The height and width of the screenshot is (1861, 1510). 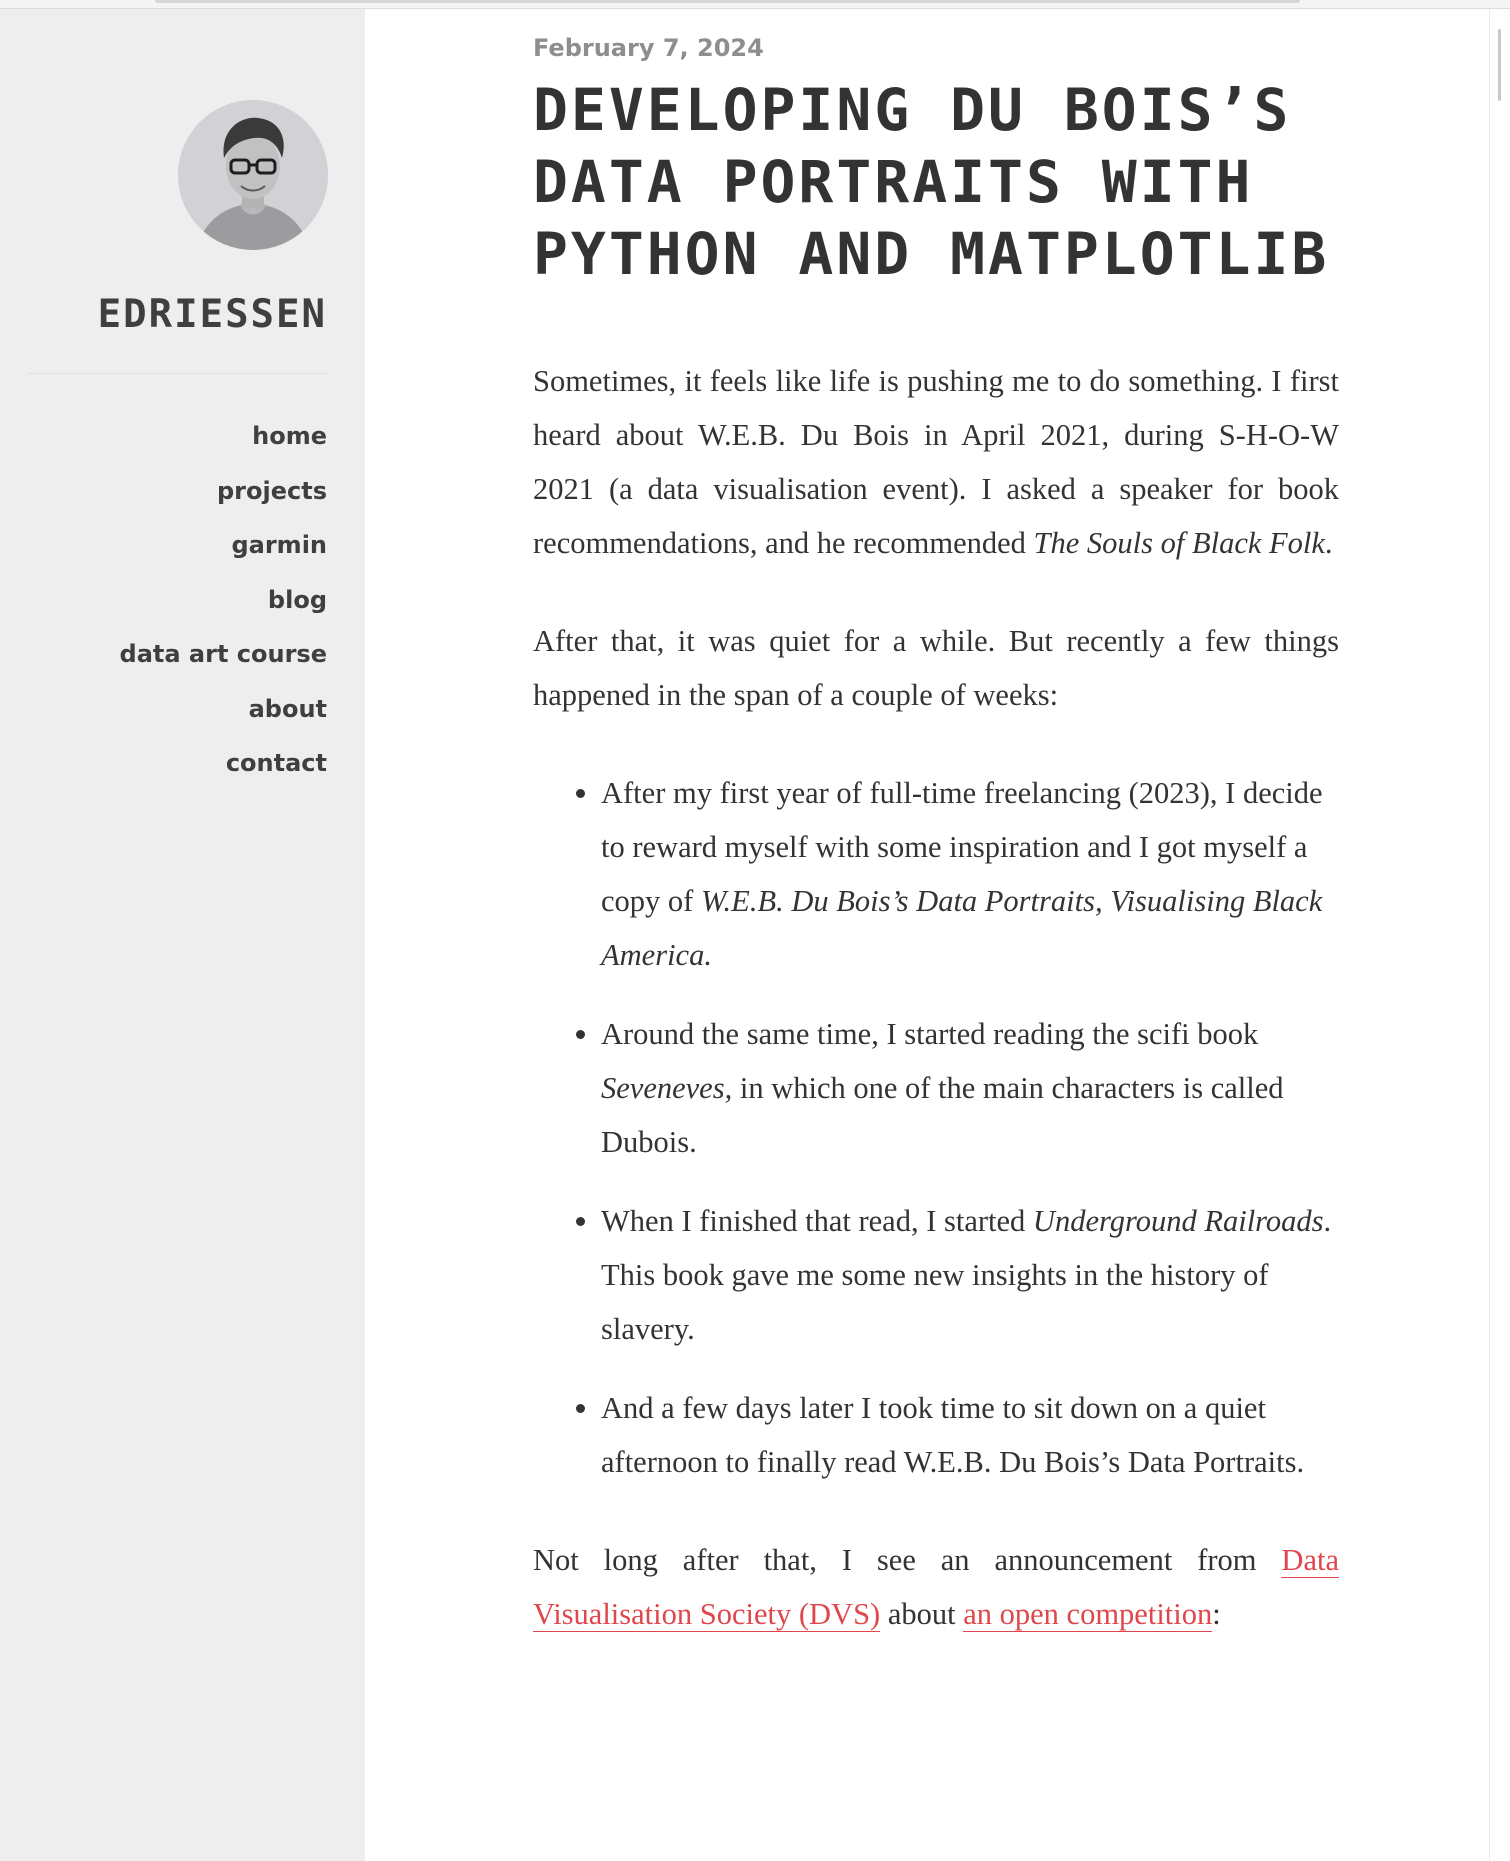 What do you see at coordinates (223, 667) in the screenshot?
I see `nav-item-data-art-course: data art course` at bounding box center [223, 667].